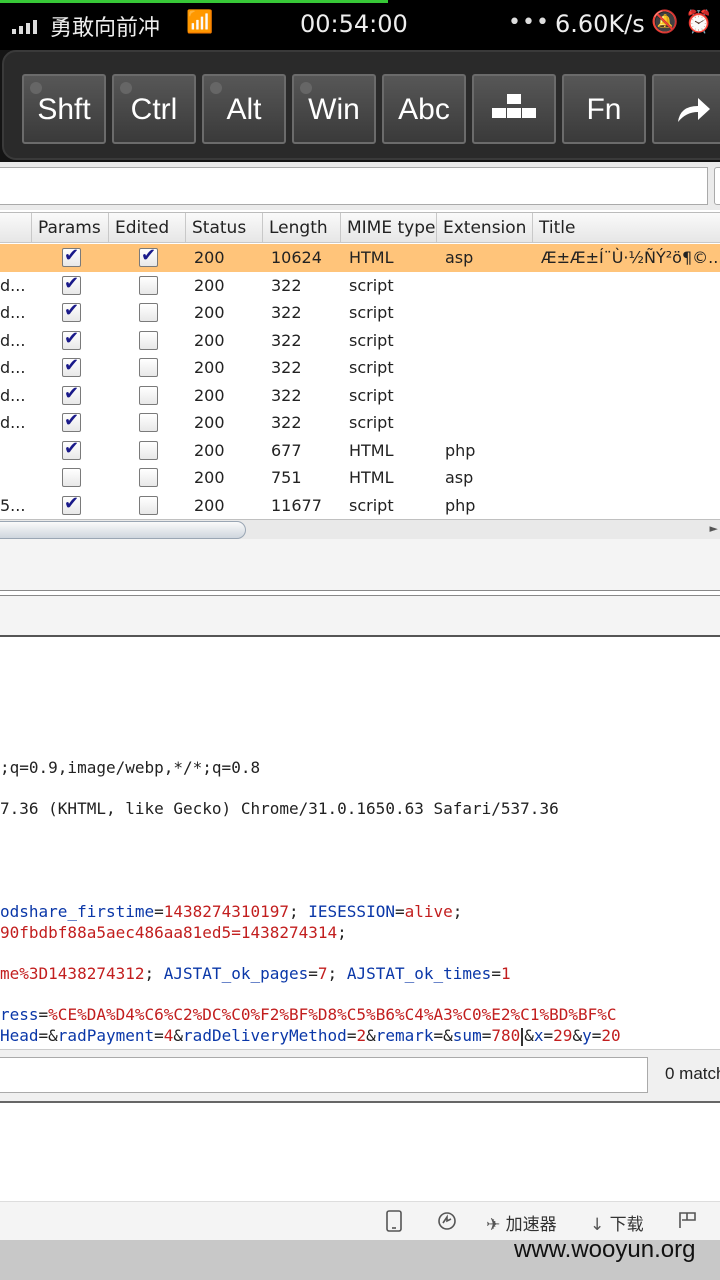 This screenshot has width=720, height=1280. I want to click on table-row: 5... 200 11677 script php, so click(360, 506).